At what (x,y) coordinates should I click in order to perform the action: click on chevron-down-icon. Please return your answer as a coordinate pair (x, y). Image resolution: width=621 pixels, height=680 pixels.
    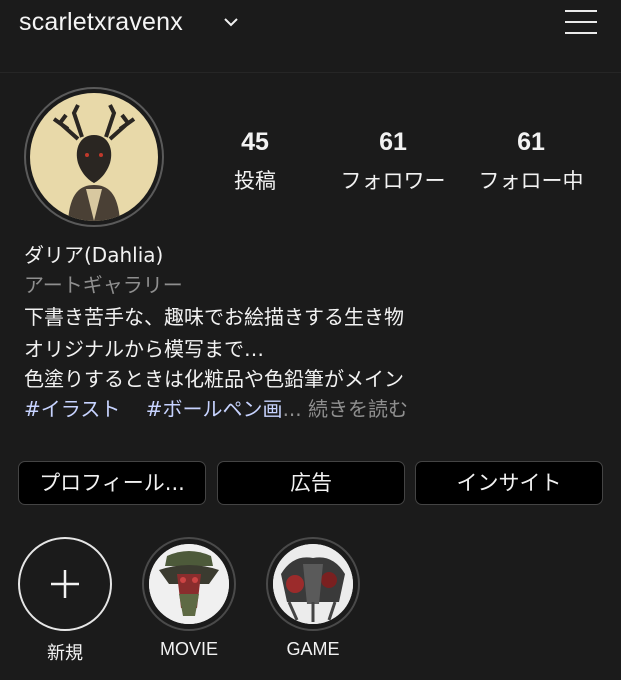
    Looking at the image, I should click on (231, 22).